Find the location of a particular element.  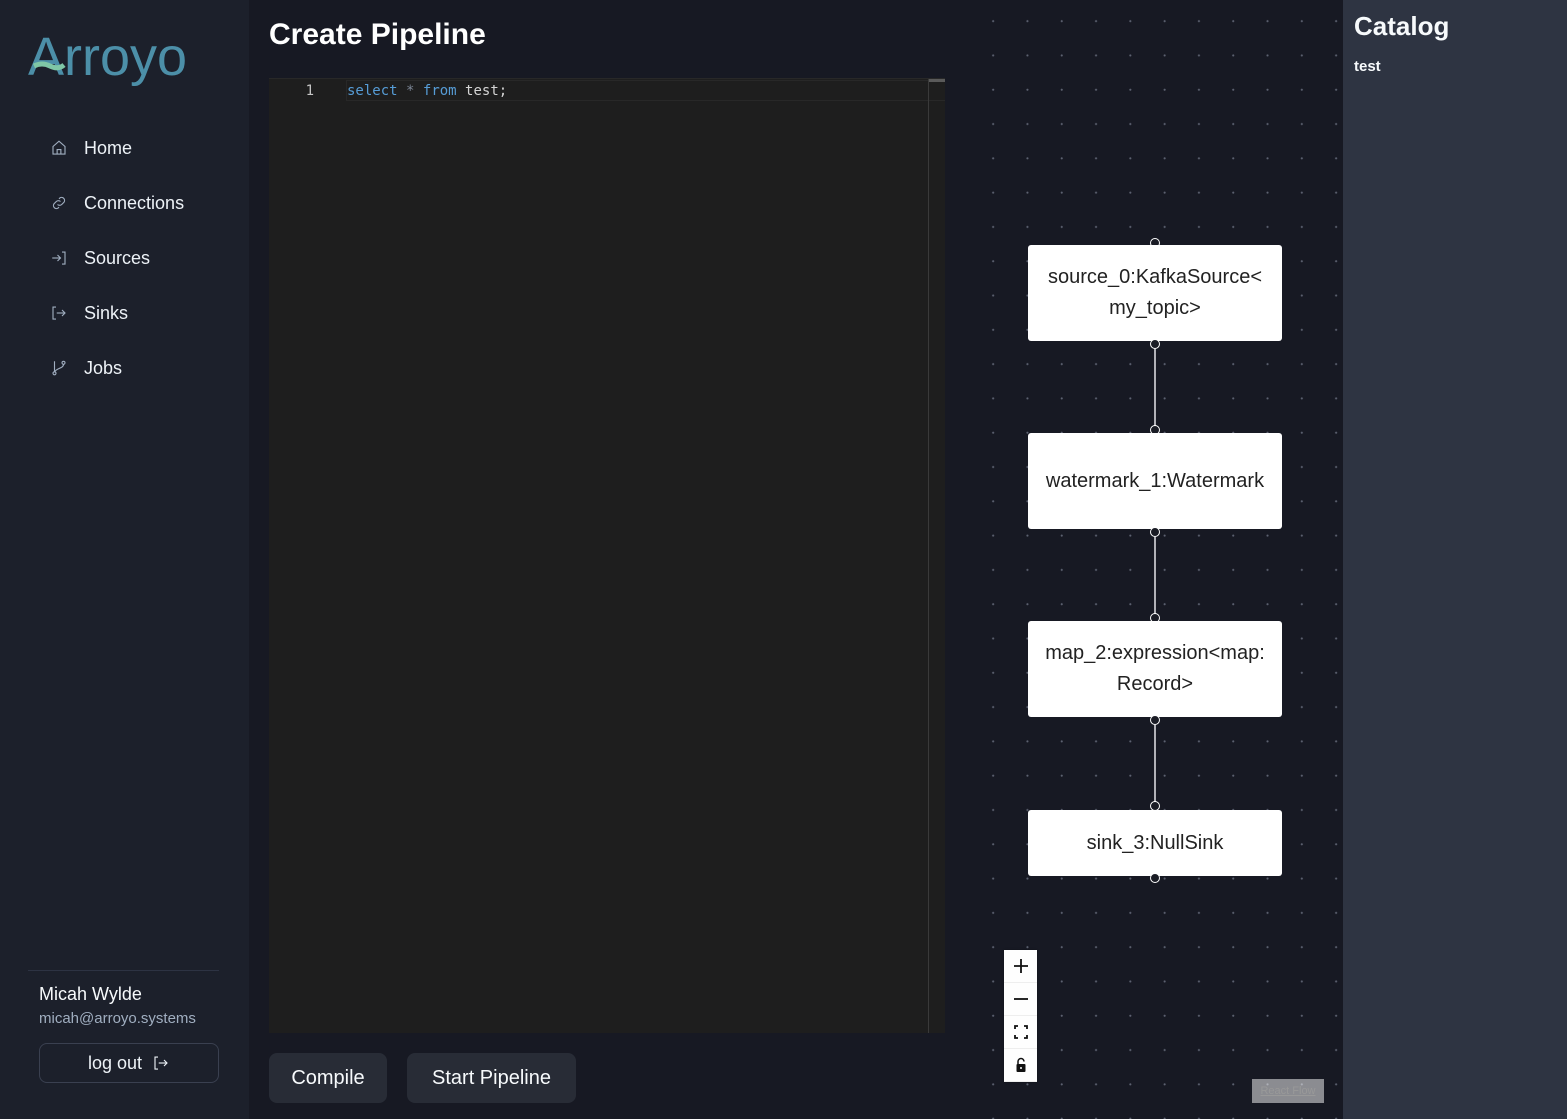

minimap-slider is located at coordinates (937, 80).